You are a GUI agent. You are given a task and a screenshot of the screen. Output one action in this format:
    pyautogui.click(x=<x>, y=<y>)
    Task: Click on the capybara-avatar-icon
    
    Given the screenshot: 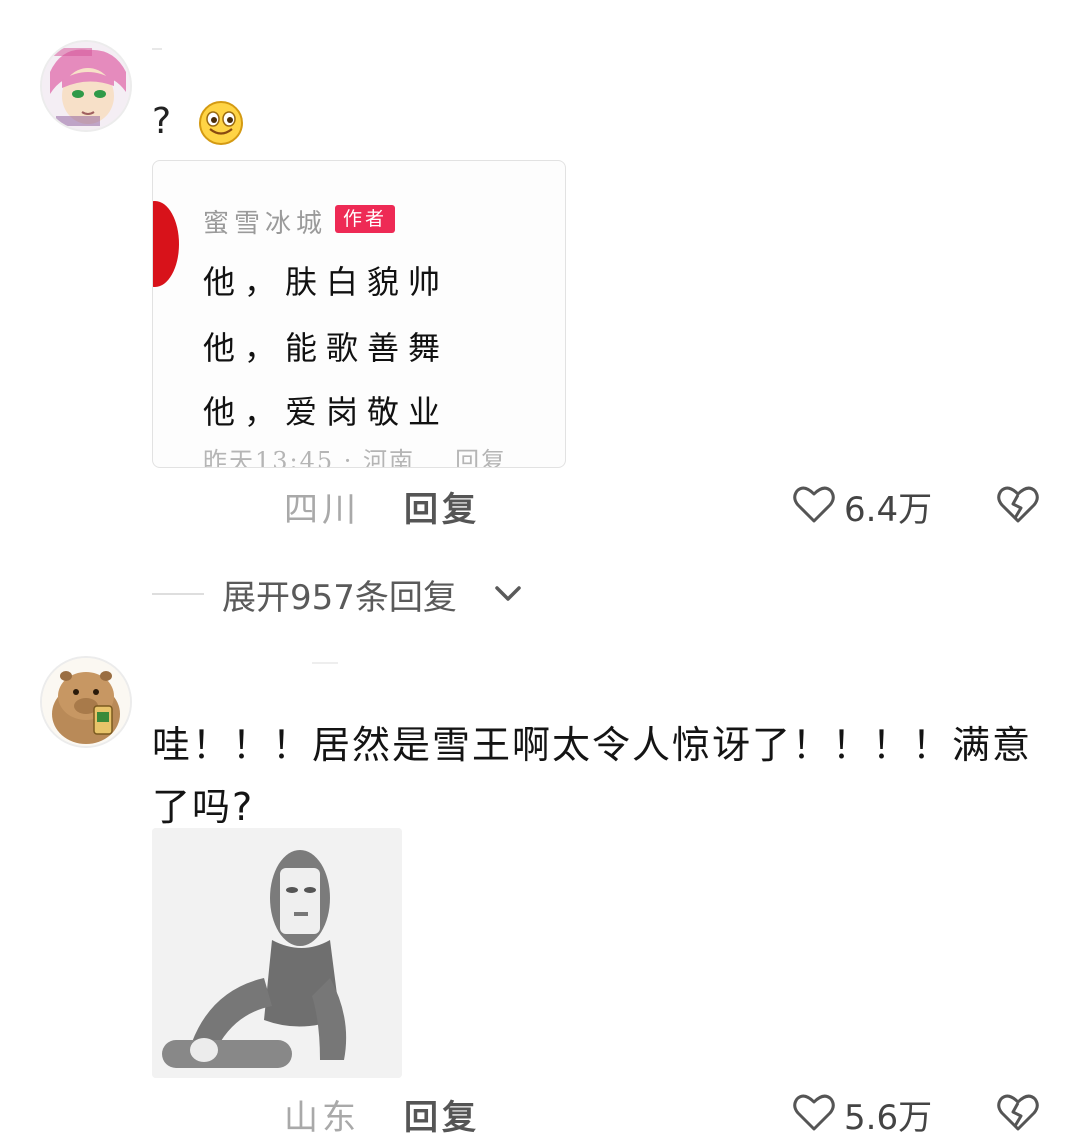 What is the action you would take?
    pyautogui.click(x=86, y=702)
    